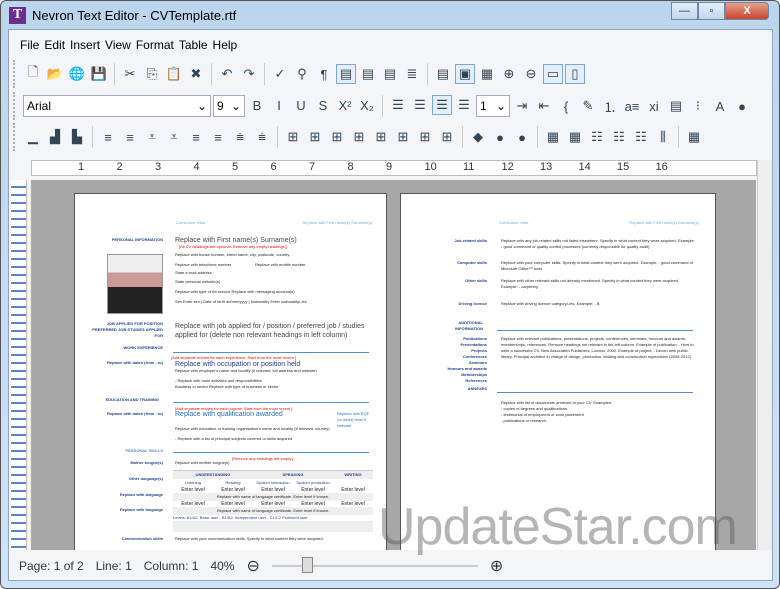  Describe the element at coordinates (33, 74) in the screenshot. I see `new-document-icon: 🗋` at that location.